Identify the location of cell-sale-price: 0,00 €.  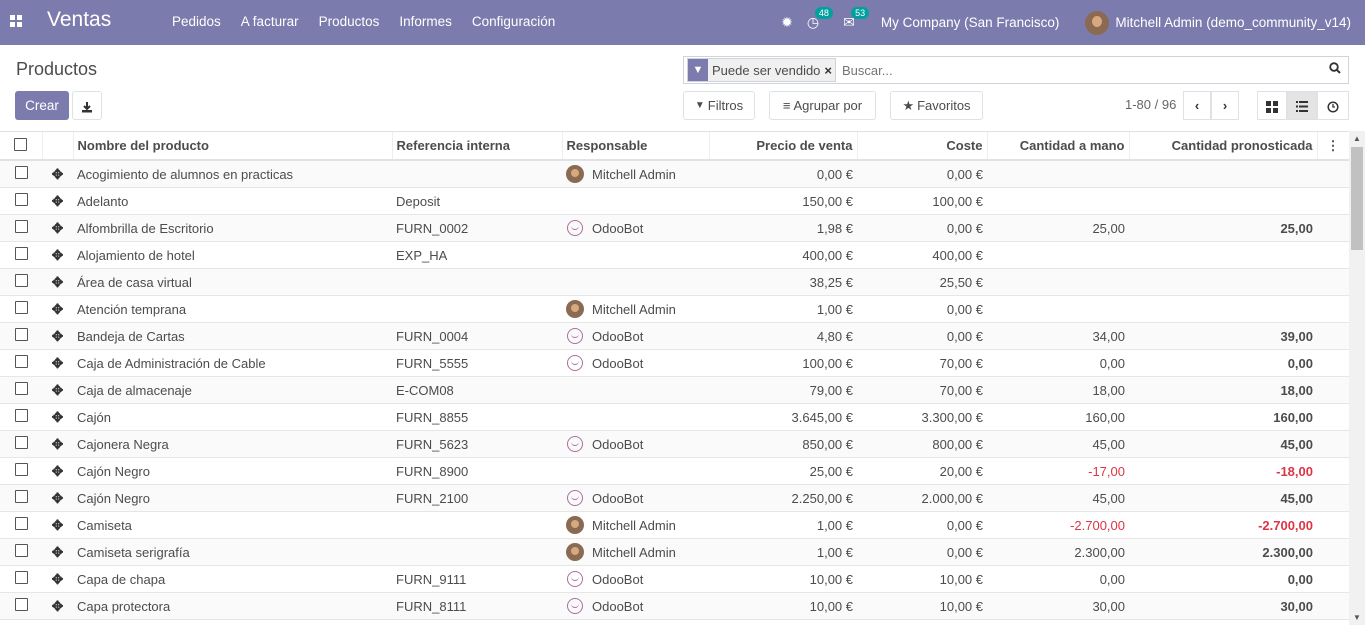
(783, 174).